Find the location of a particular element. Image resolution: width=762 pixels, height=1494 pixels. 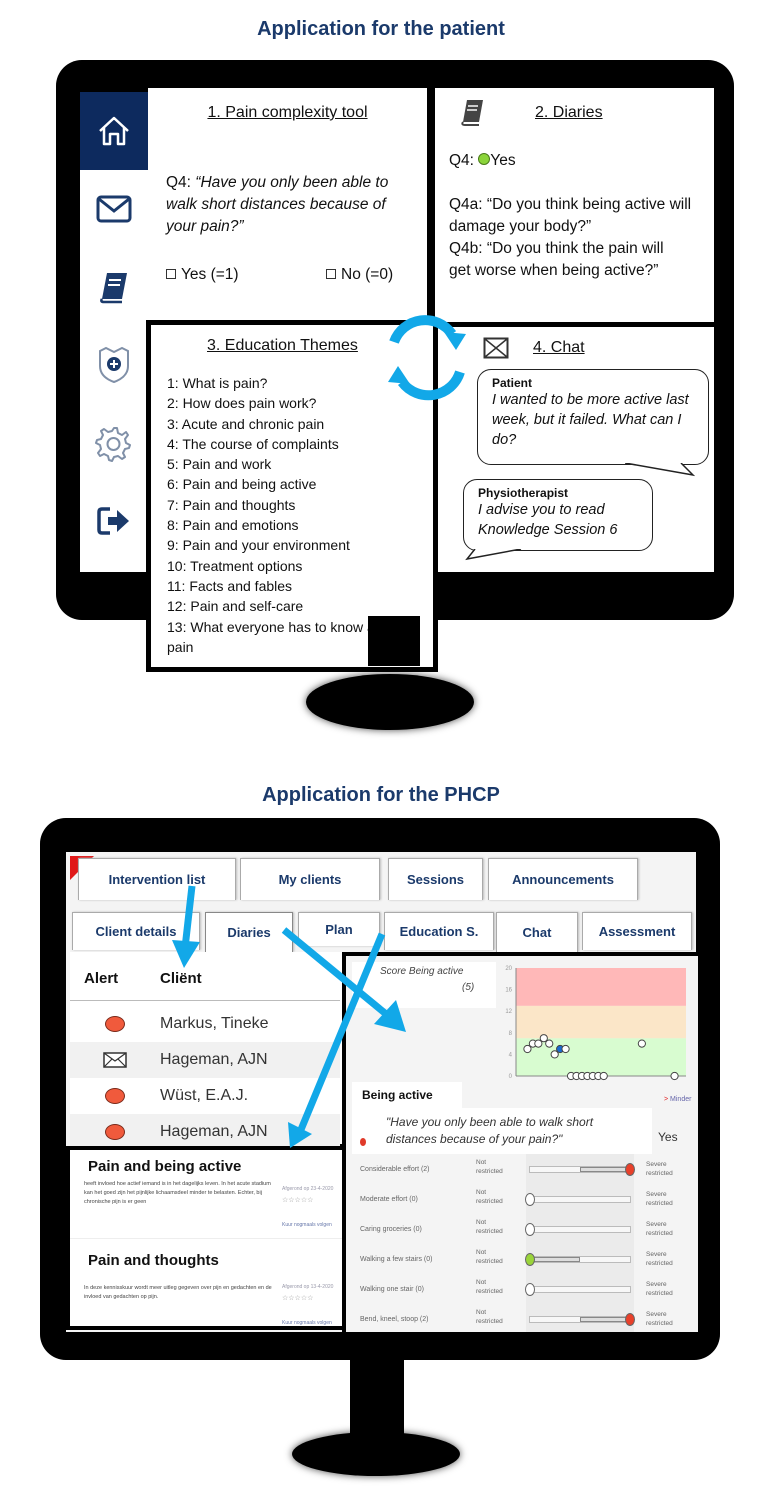

tab-education-sessions: Education S. is located at coordinates (439, 931).